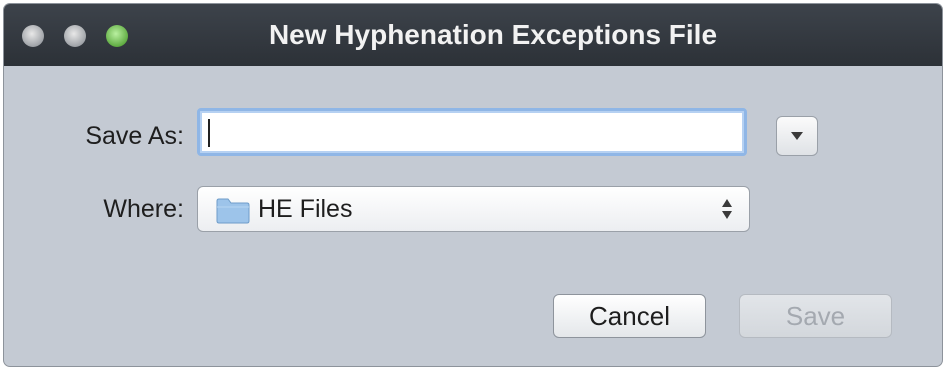 Image resolution: width=946 pixels, height=370 pixels. I want to click on save-as-field, so click(472, 132).